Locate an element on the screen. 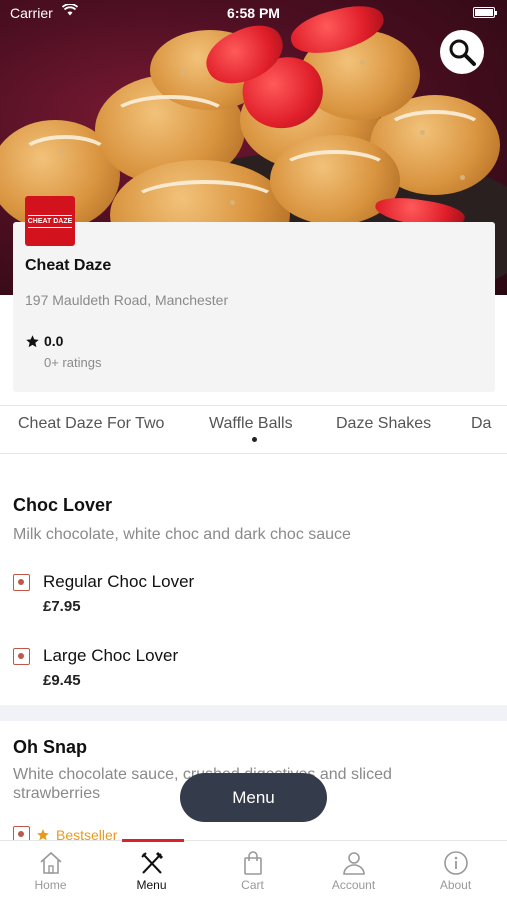 The width and height of the screenshot is (507, 900). rating-count: 0+ ratings is located at coordinates (73, 362).